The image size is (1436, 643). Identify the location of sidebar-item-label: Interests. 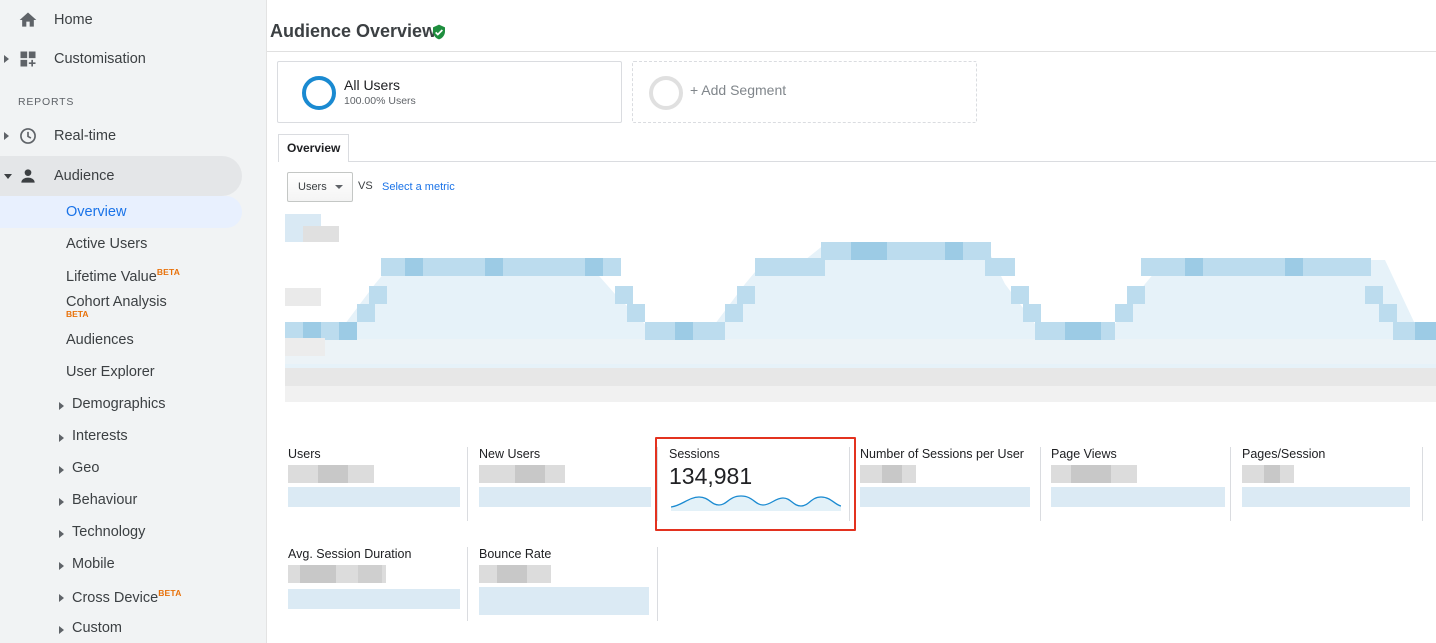
(100, 436).